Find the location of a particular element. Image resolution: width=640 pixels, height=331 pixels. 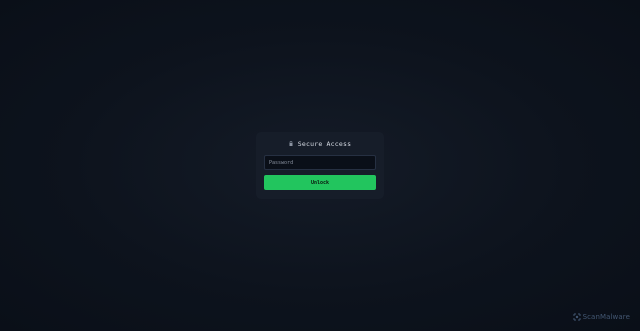

watermark-text: ScanMalware is located at coordinates (606, 317).